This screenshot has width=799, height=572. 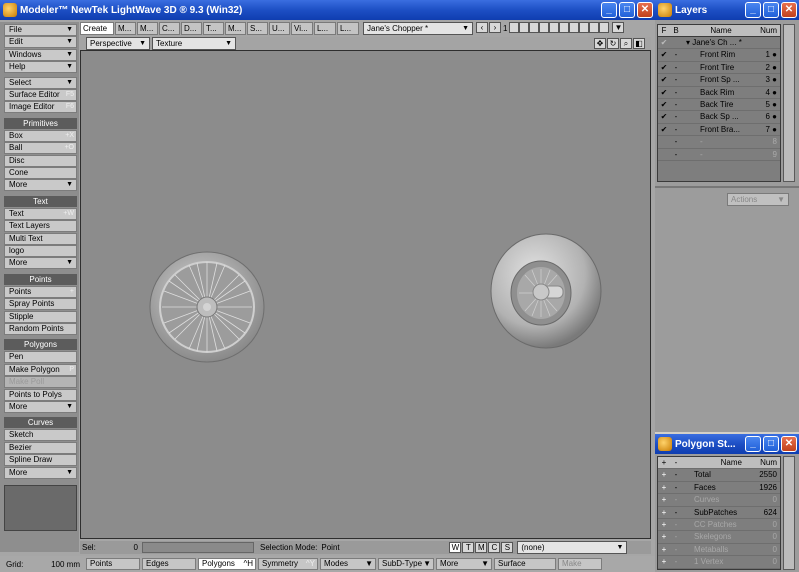 What do you see at coordinates (768, 30) in the screenshot?
I see `col-num: Num` at bounding box center [768, 30].